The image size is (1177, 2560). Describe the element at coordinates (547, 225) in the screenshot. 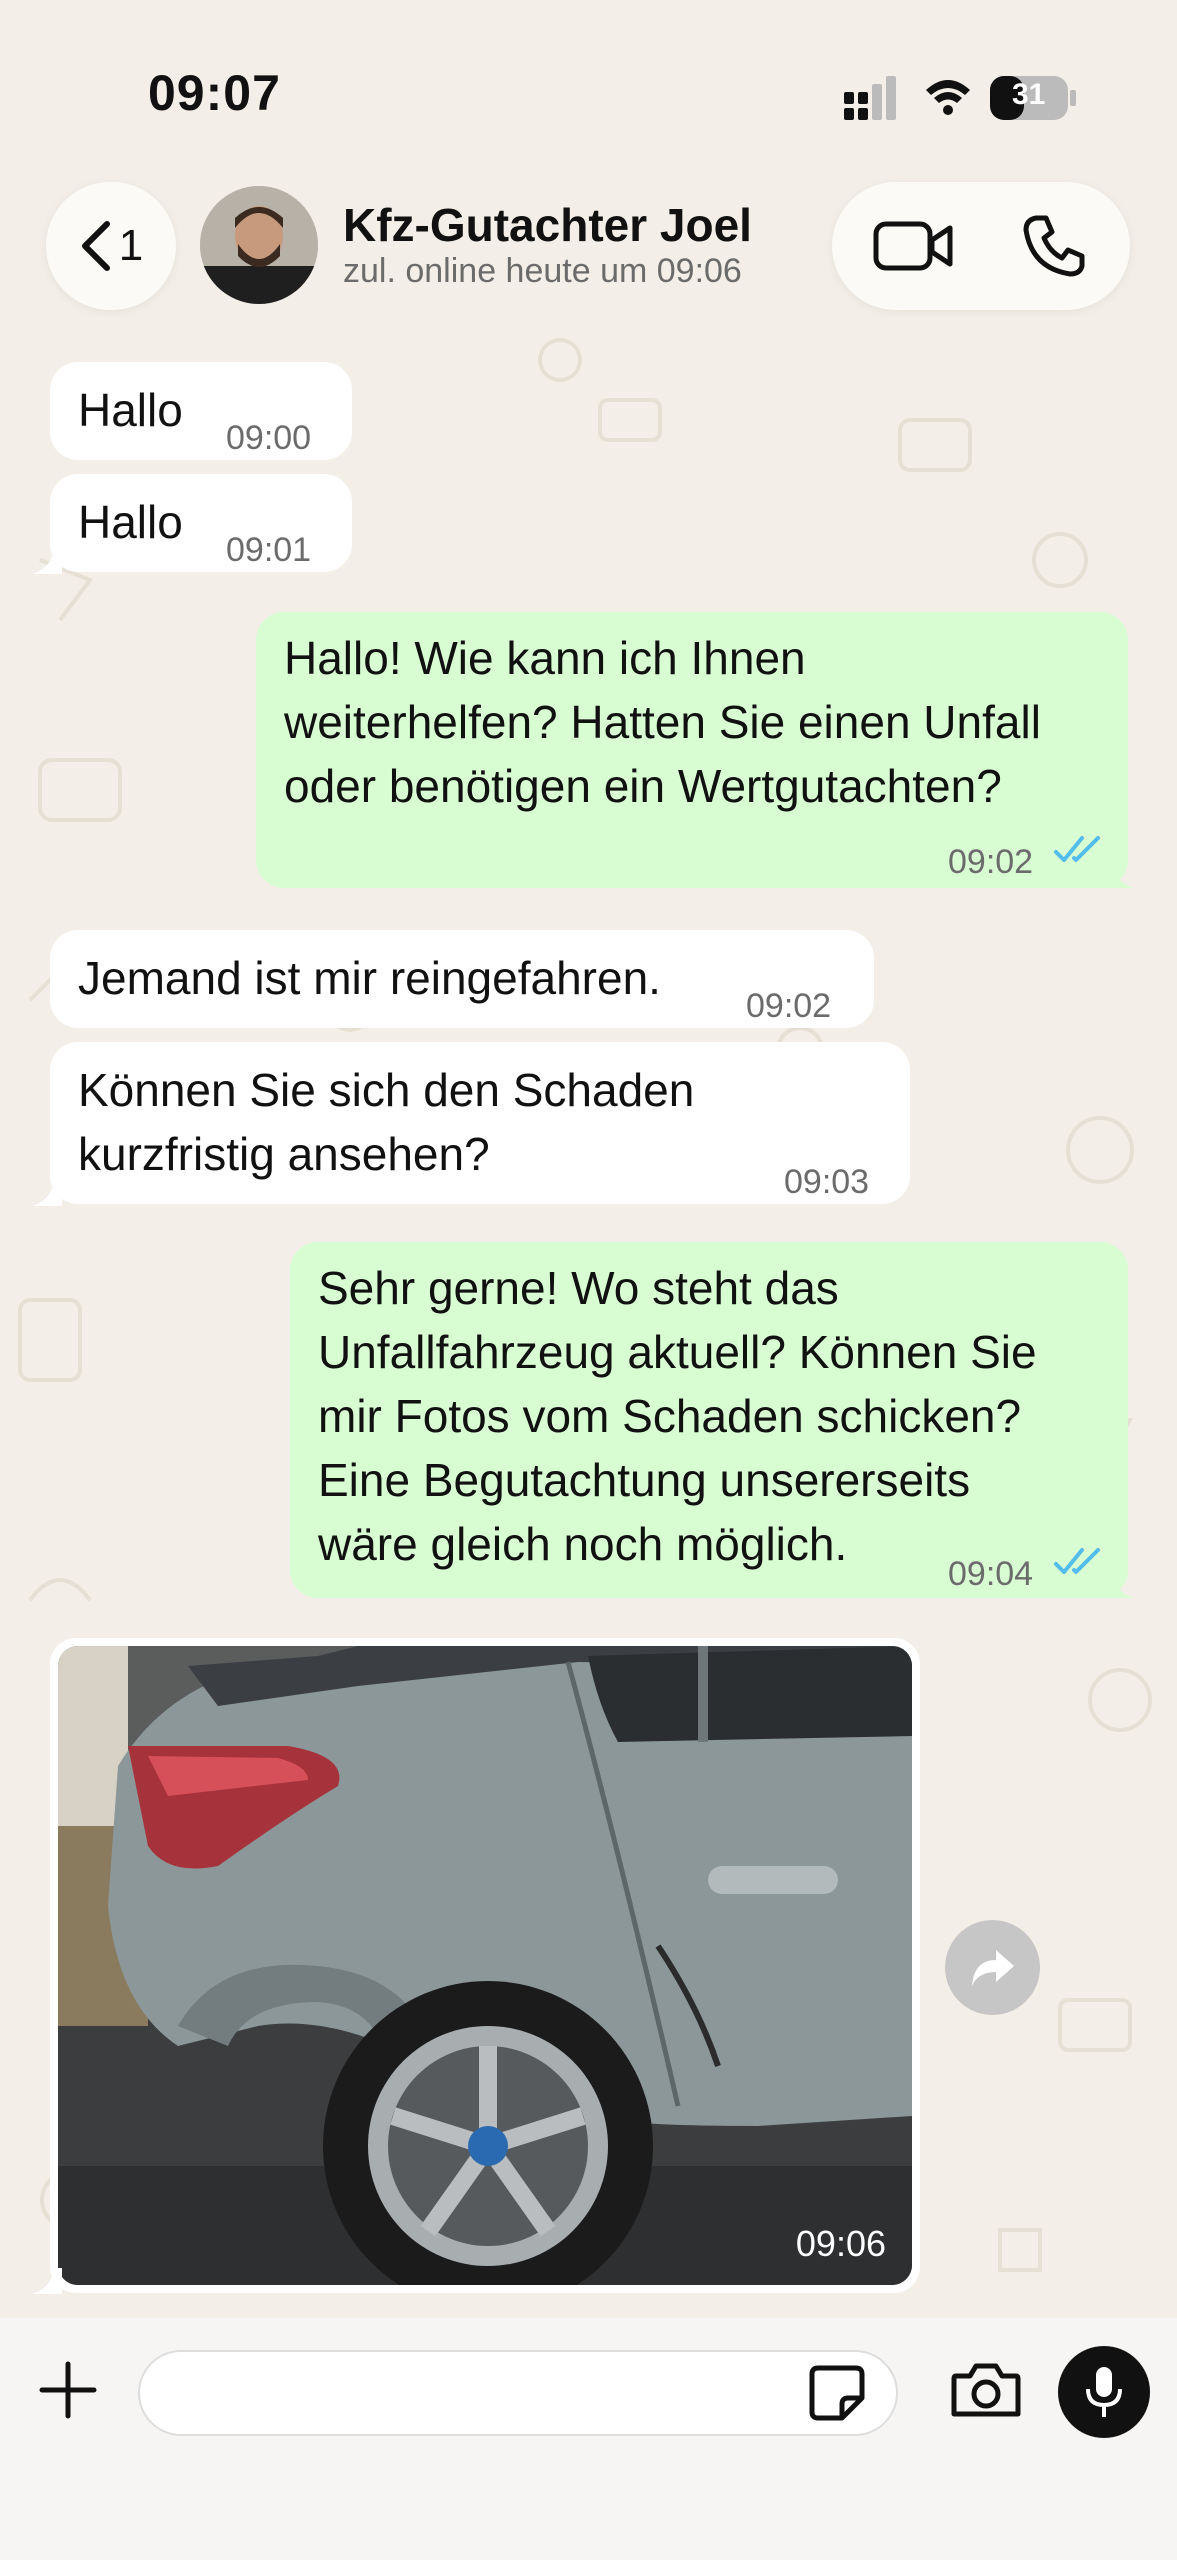

I see `contact-name: Kfz-Gutachter Joel` at that location.